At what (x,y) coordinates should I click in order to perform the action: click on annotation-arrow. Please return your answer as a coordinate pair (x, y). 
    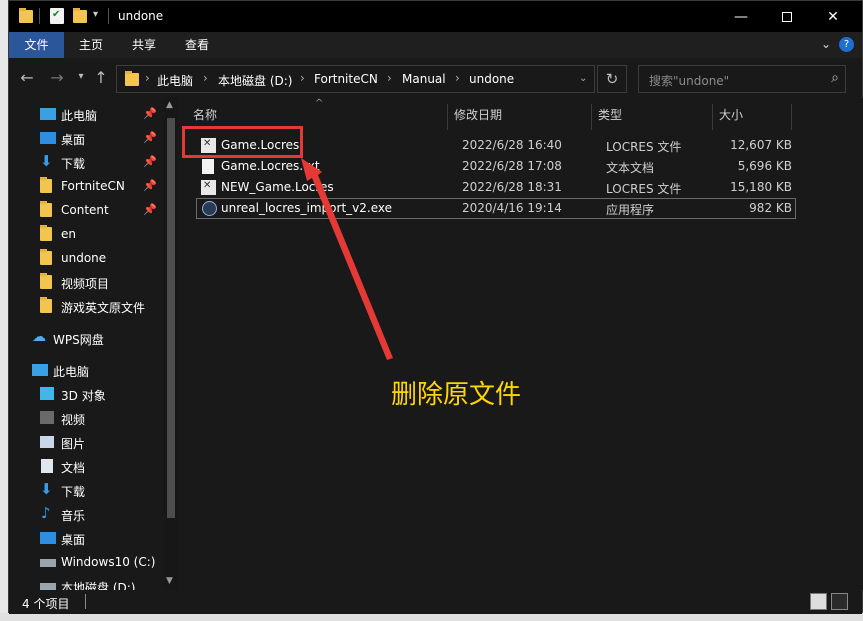
    Looking at the image, I should click on (347, 259).